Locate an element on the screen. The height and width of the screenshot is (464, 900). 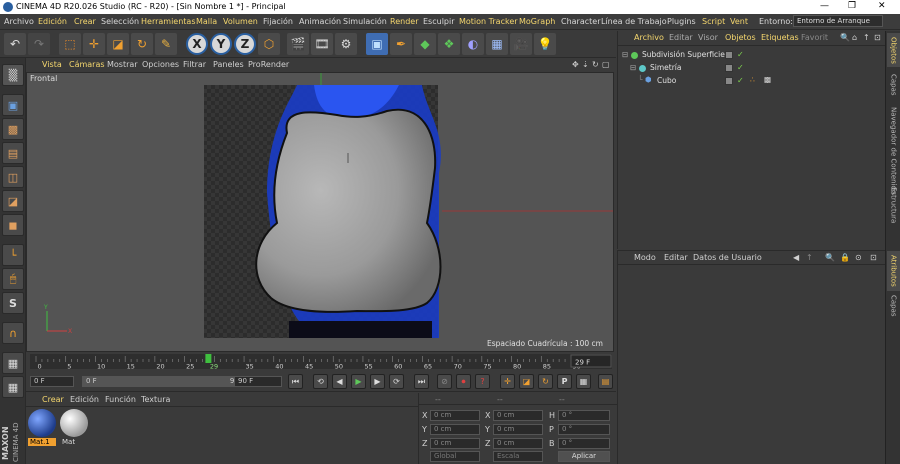
phong-tag-icon: ∴ is located at coordinates (752, 79).